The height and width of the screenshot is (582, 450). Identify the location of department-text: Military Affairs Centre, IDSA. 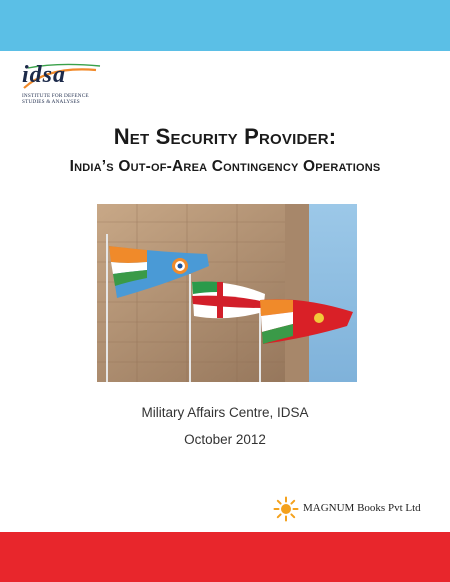
(225, 412).